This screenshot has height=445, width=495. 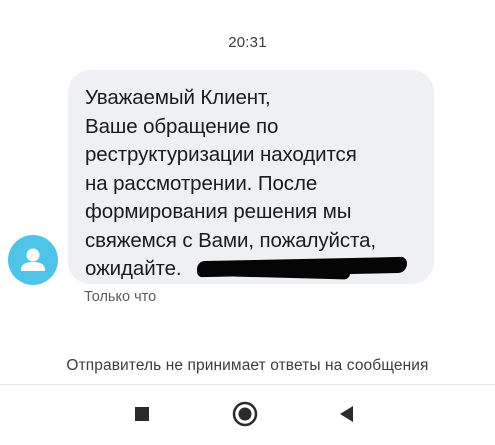 I want to click on triangle-back-icon, so click(x=346, y=414).